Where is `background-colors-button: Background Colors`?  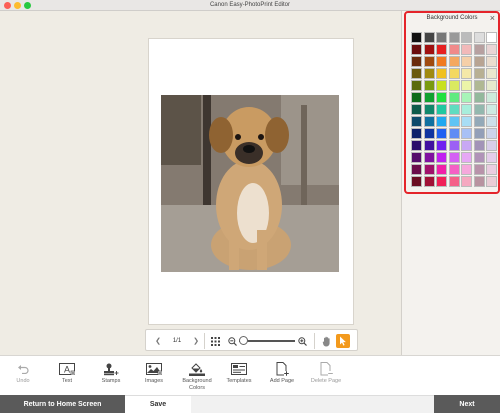
background-colors-button: Background Colors is located at coordinates (197, 376).